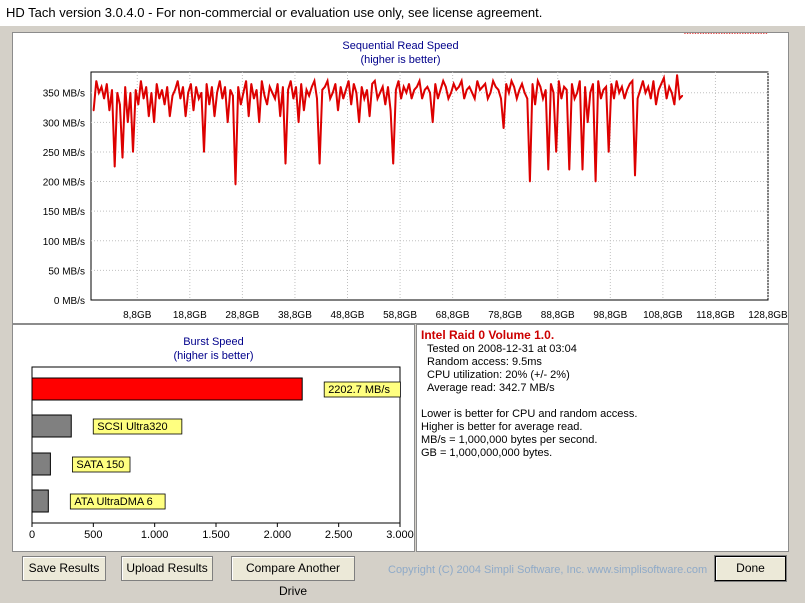 This screenshot has height=603, width=805. Describe the element at coordinates (293, 577) in the screenshot. I see `compare-another-drive-button: Compare Another Drive` at that location.